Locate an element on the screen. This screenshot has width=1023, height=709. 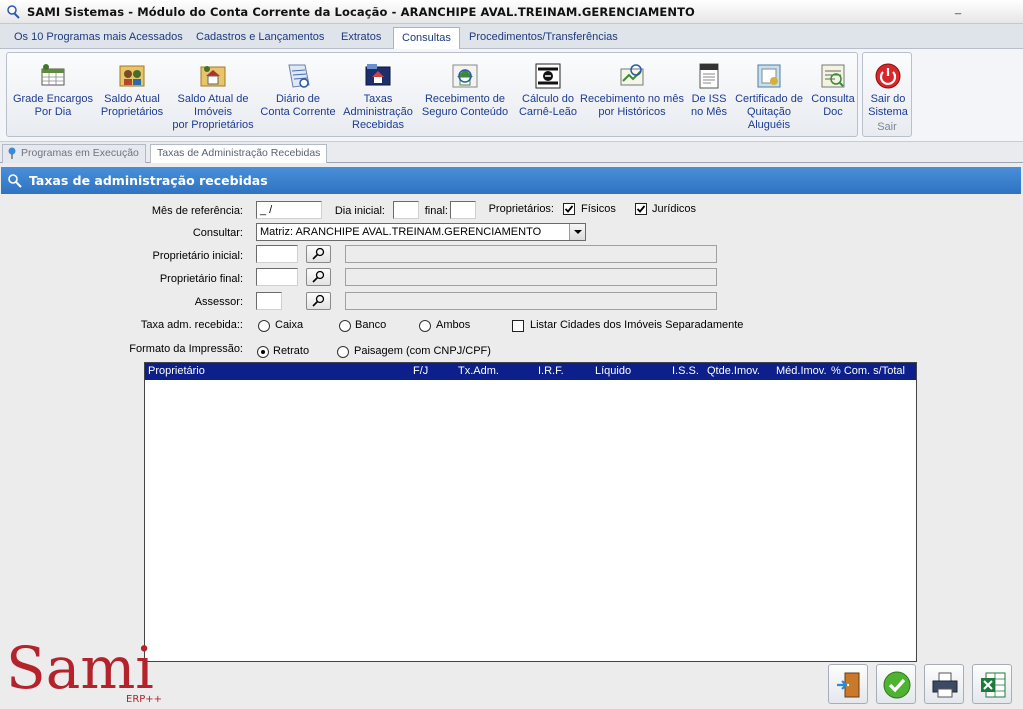
dia-inicial-label: Dia inicial: is located at coordinates (359, 211).